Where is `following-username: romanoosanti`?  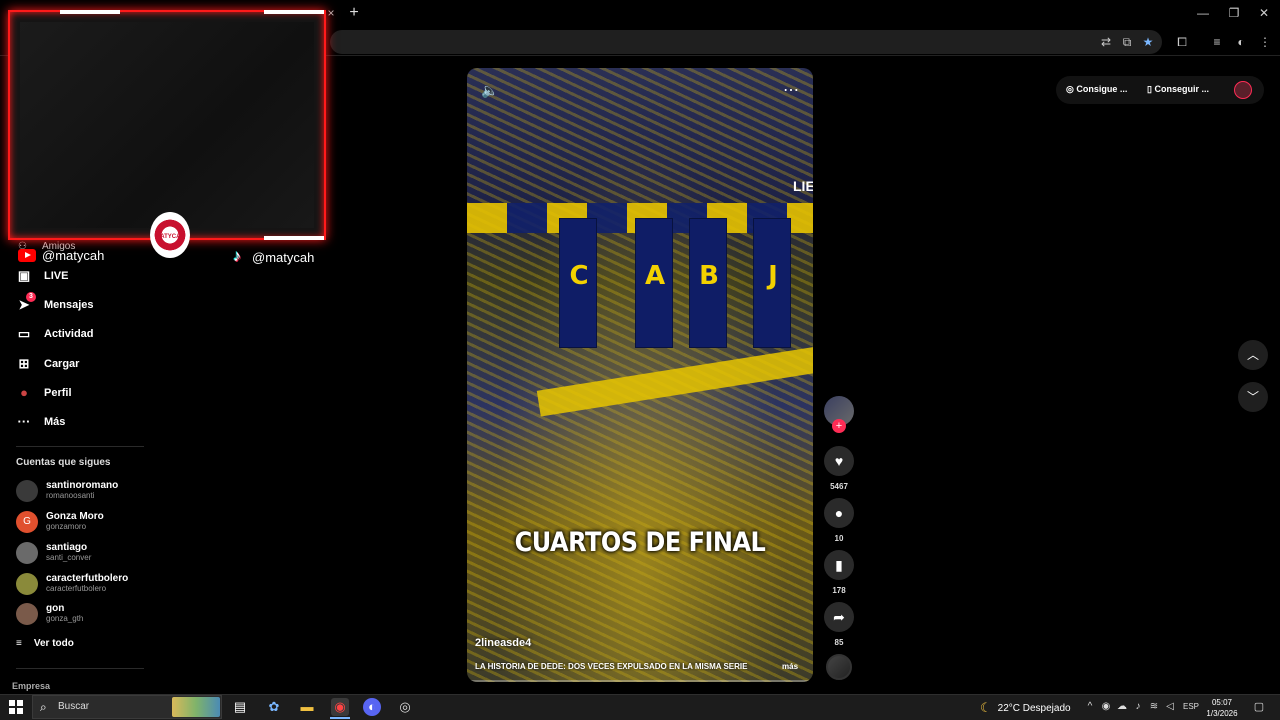
following-username: romanoosanti is located at coordinates (70, 495).